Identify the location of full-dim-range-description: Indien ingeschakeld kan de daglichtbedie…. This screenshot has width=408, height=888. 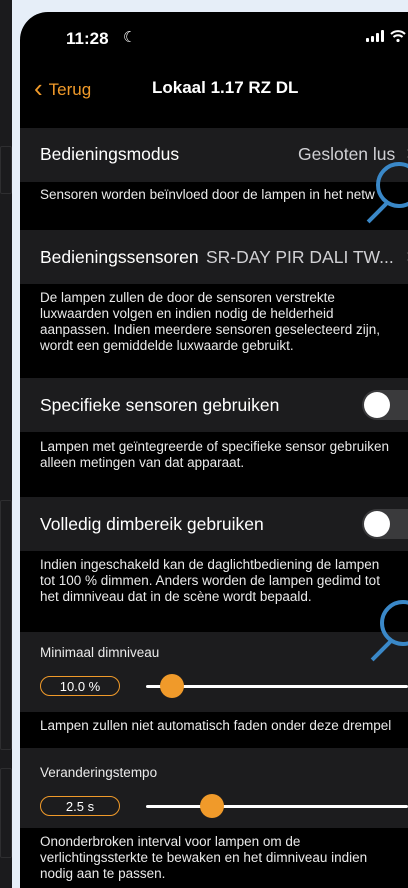
(224, 581).